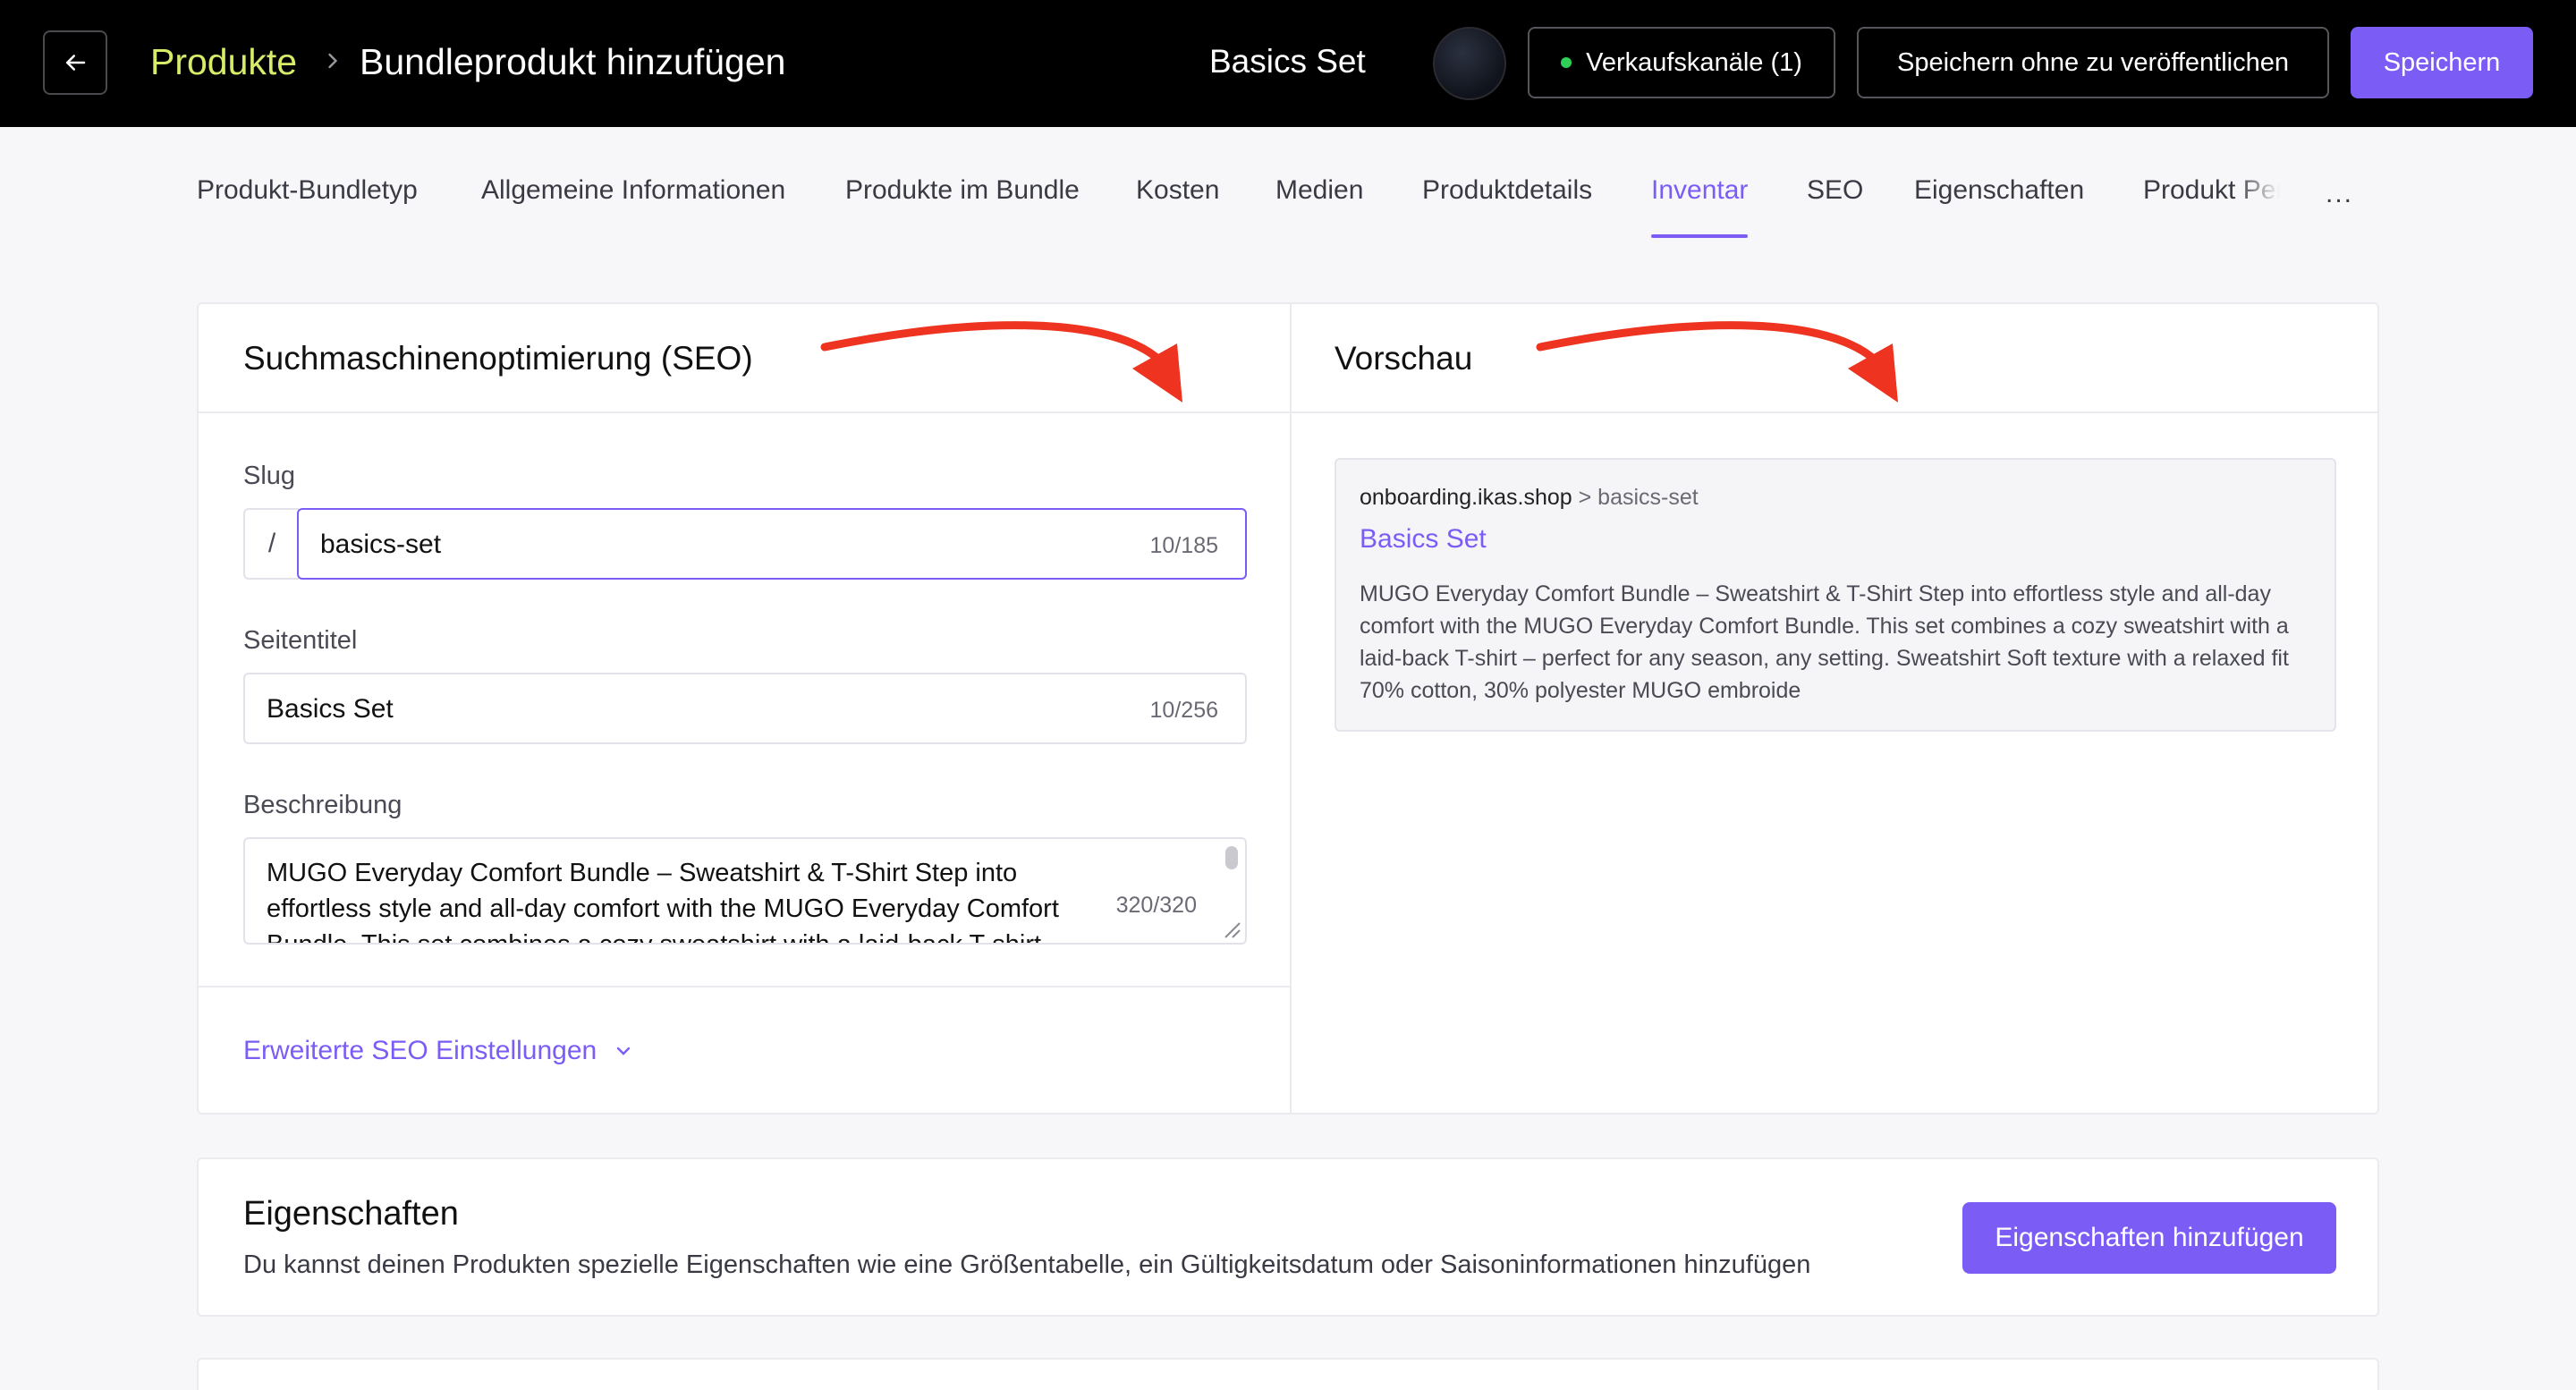 Image resolution: width=2576 pixels, height=1390 pixels. I want to click on page-title-label: Seitentitel, so click(300, 640).